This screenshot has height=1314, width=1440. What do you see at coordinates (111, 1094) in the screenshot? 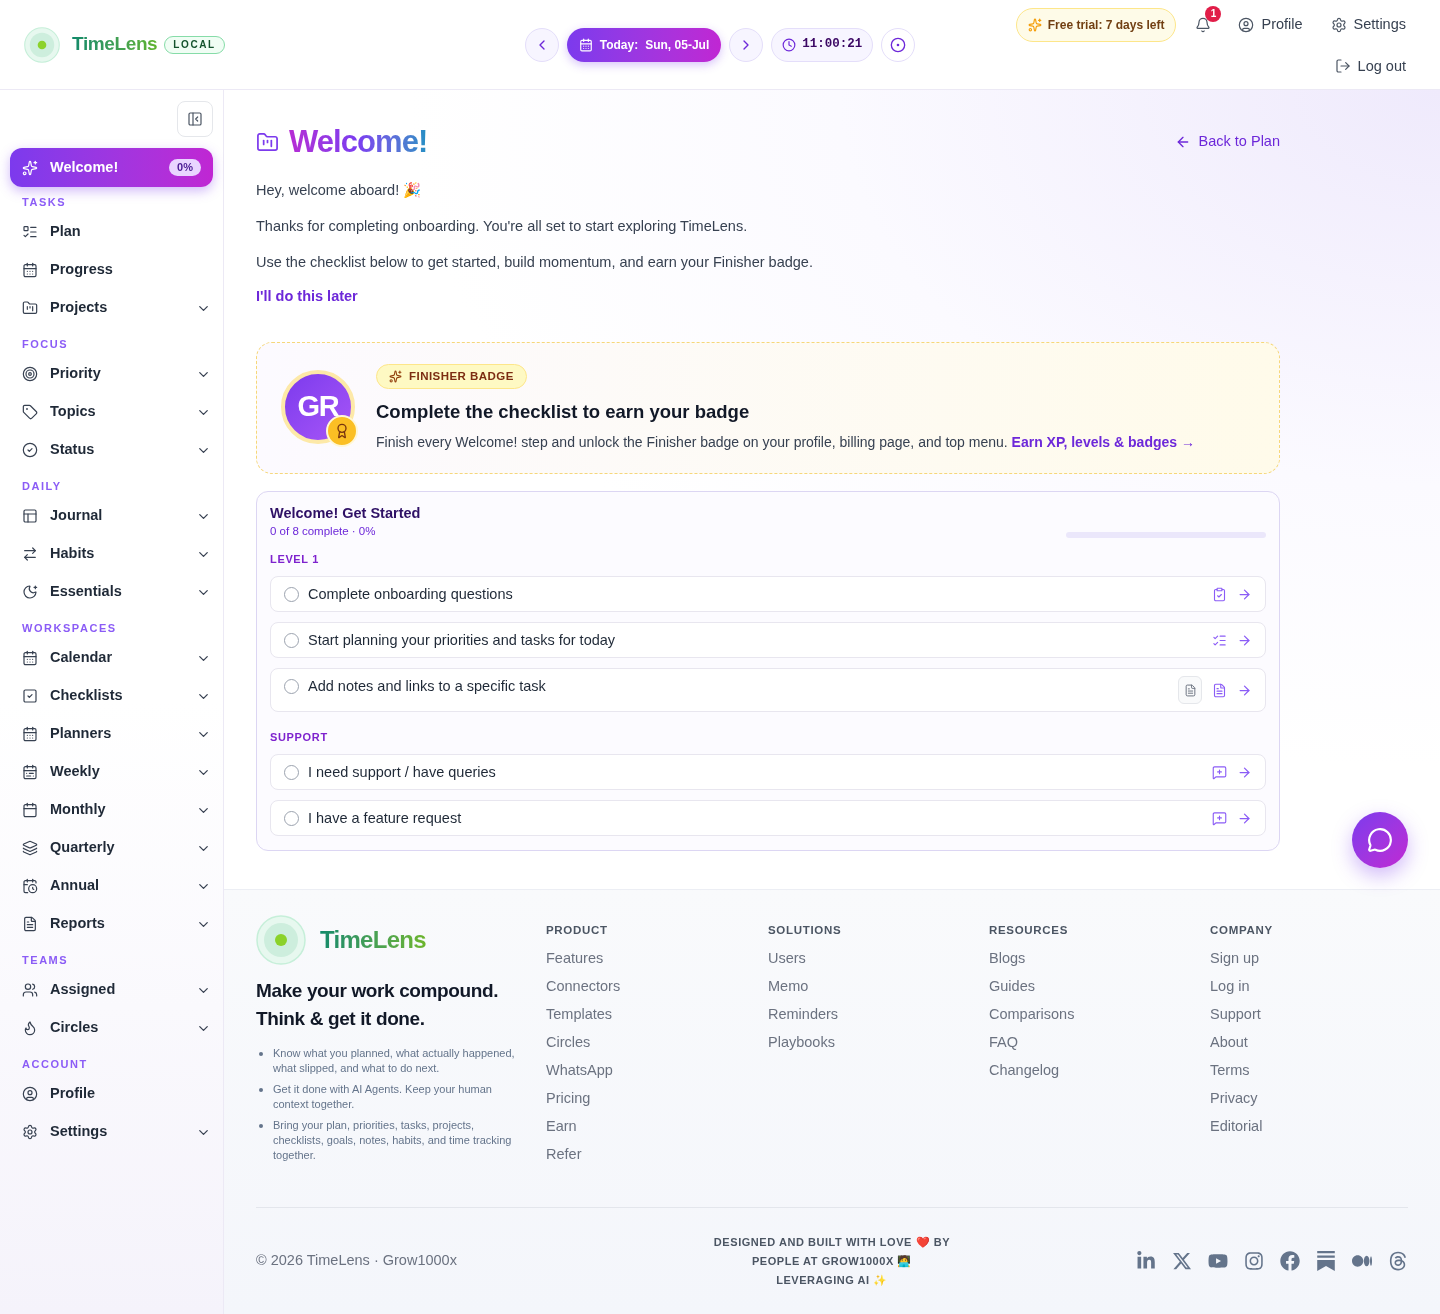
I see `sidebar-item: Profile` at bounding box center [111, 1094].